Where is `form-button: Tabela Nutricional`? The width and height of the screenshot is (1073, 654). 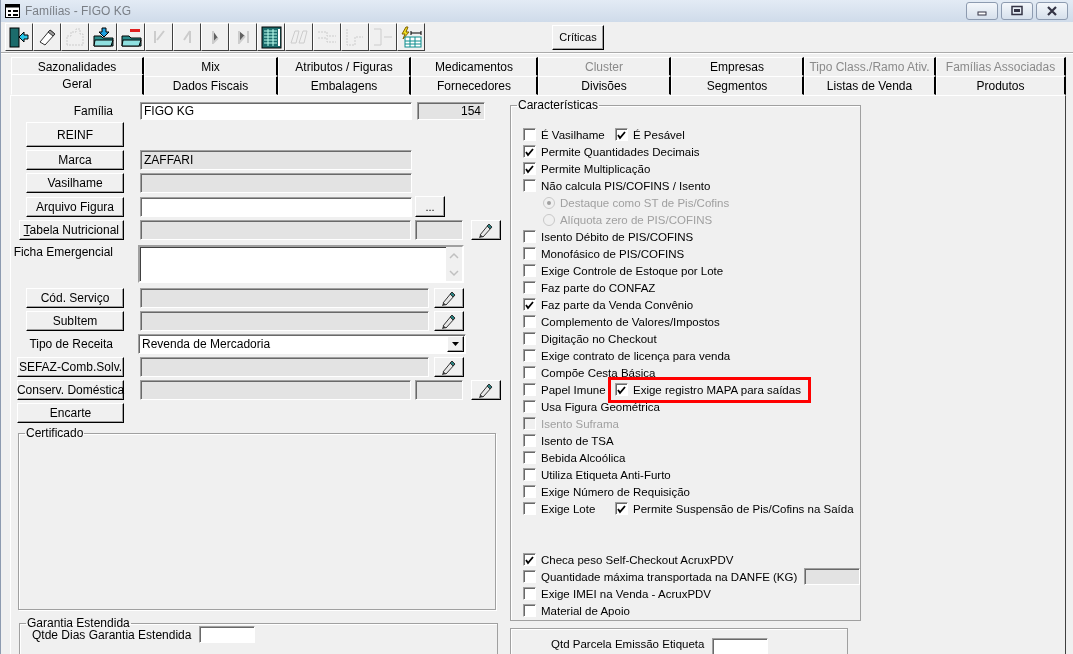 form-button: Tabela Nutricional is located at coordinates (71, 230).